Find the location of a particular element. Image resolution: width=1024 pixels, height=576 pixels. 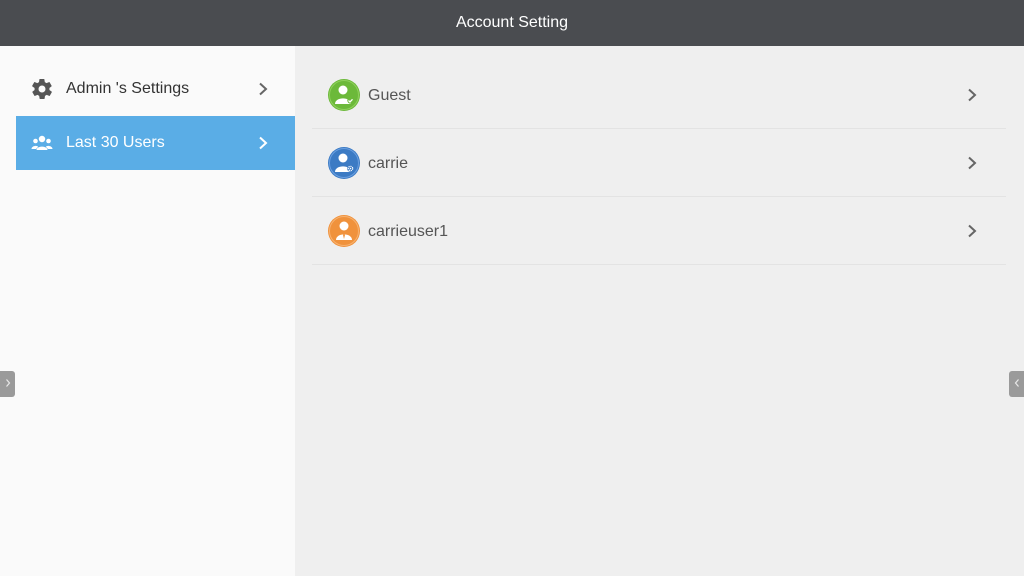

guest-avatar-icon is located at coordinates (344, 95).